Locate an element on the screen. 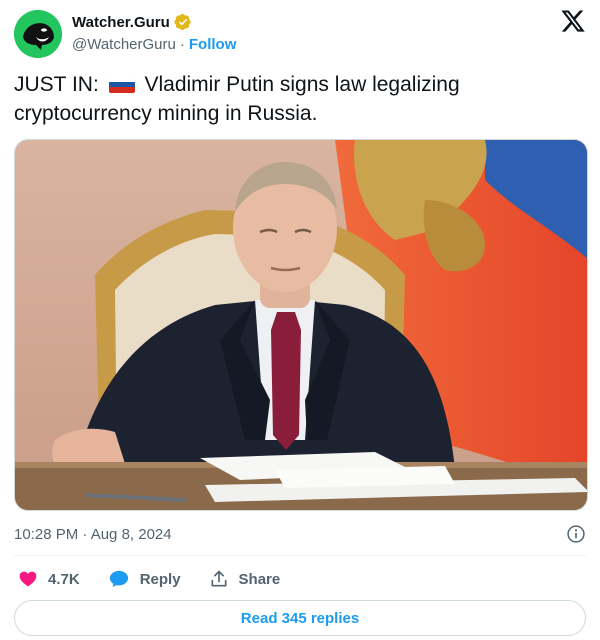 This screenshot has width=600, height=640. heart-icon is located at coordinates (28, 579).